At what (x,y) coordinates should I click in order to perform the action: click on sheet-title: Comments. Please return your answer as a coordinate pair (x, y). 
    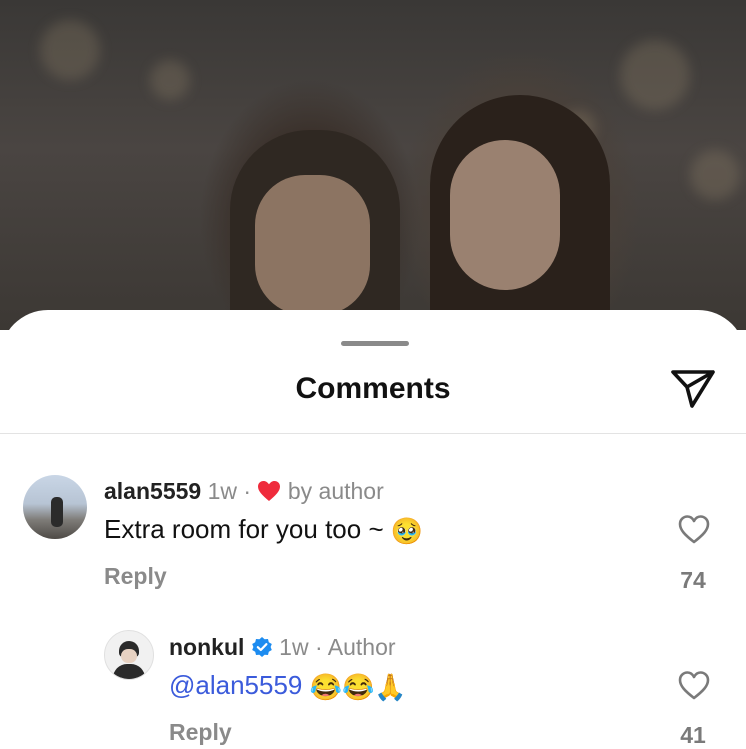
    Looking at the image, I should click on (373, 388).